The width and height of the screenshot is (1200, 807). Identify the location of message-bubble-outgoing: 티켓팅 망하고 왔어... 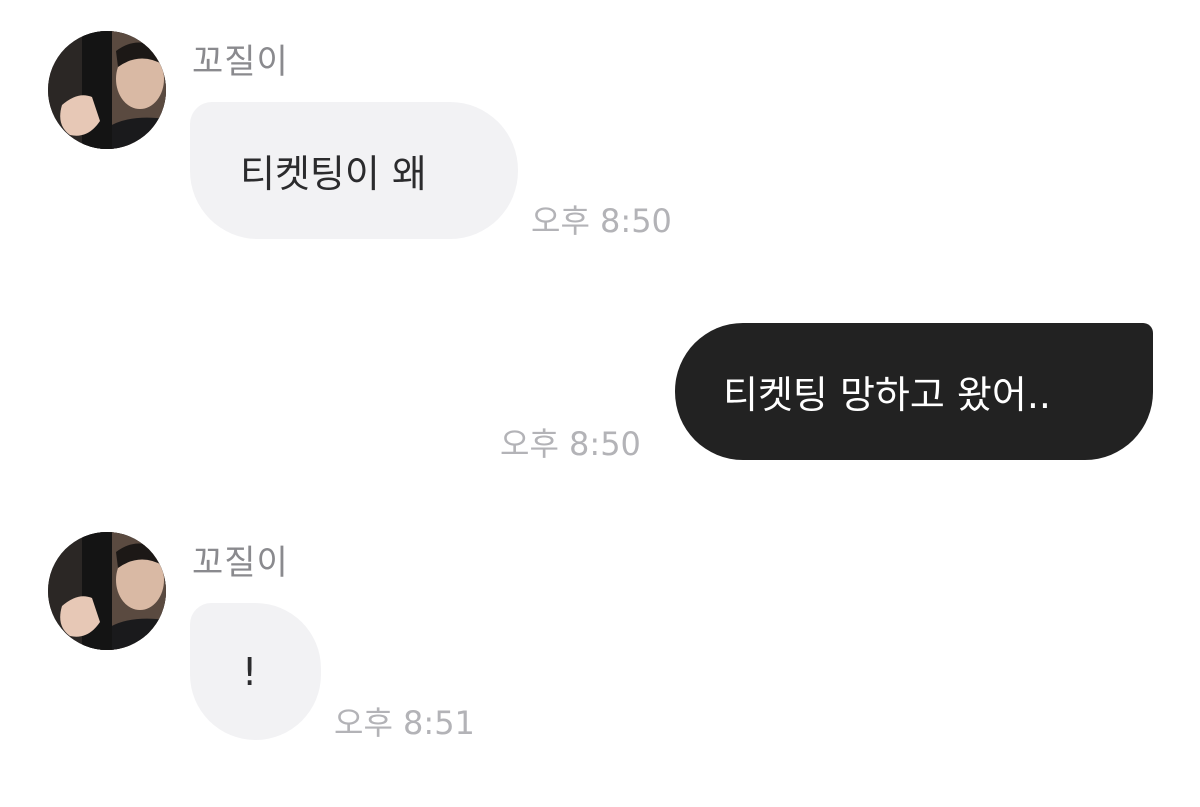
(914, 391).